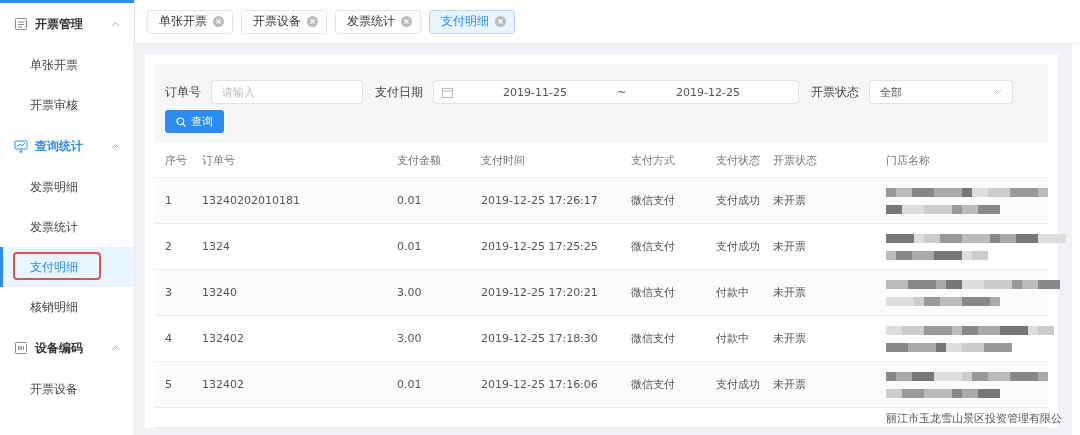  I want to click on menu-group: 设备编码, so click(67, 348).